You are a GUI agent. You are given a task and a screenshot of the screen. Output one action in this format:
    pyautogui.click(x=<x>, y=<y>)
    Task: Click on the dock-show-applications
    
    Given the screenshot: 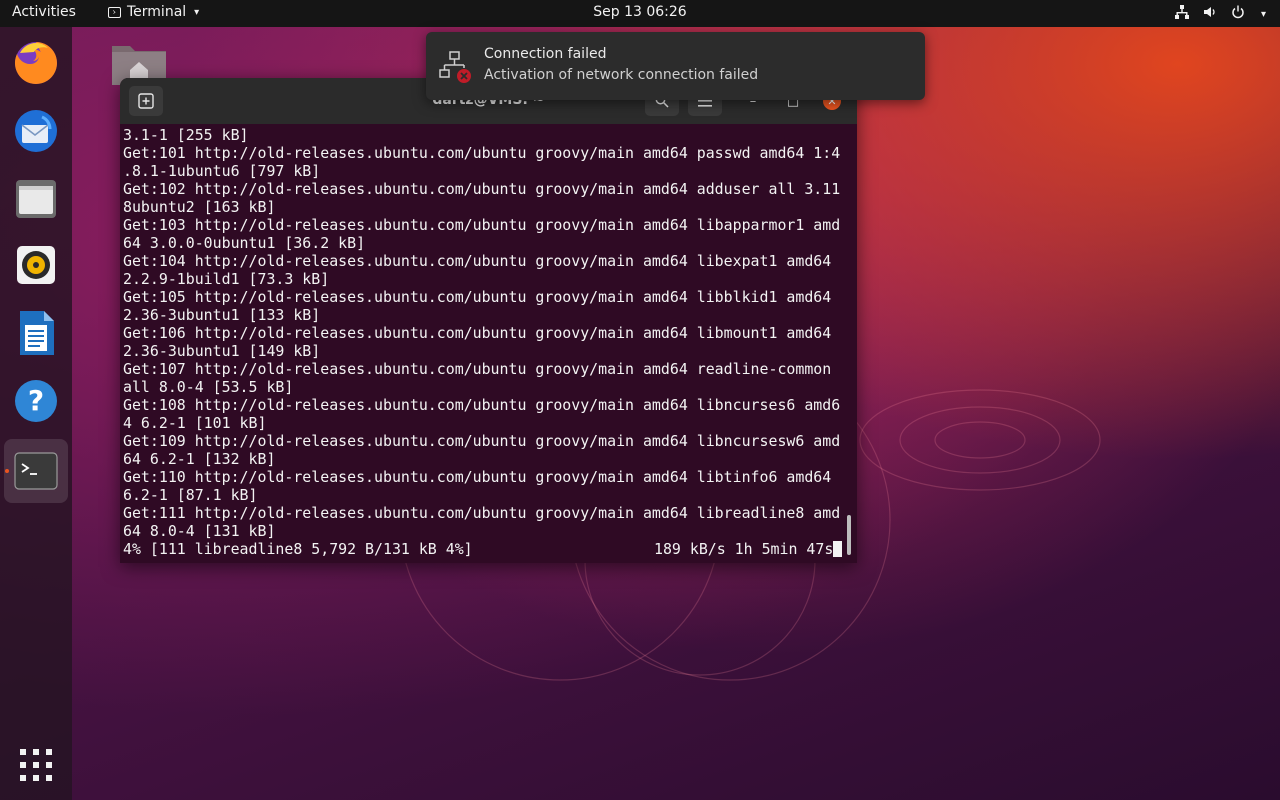 What is the action you would take?
    pyautogui.click(x=36, y=765)
    